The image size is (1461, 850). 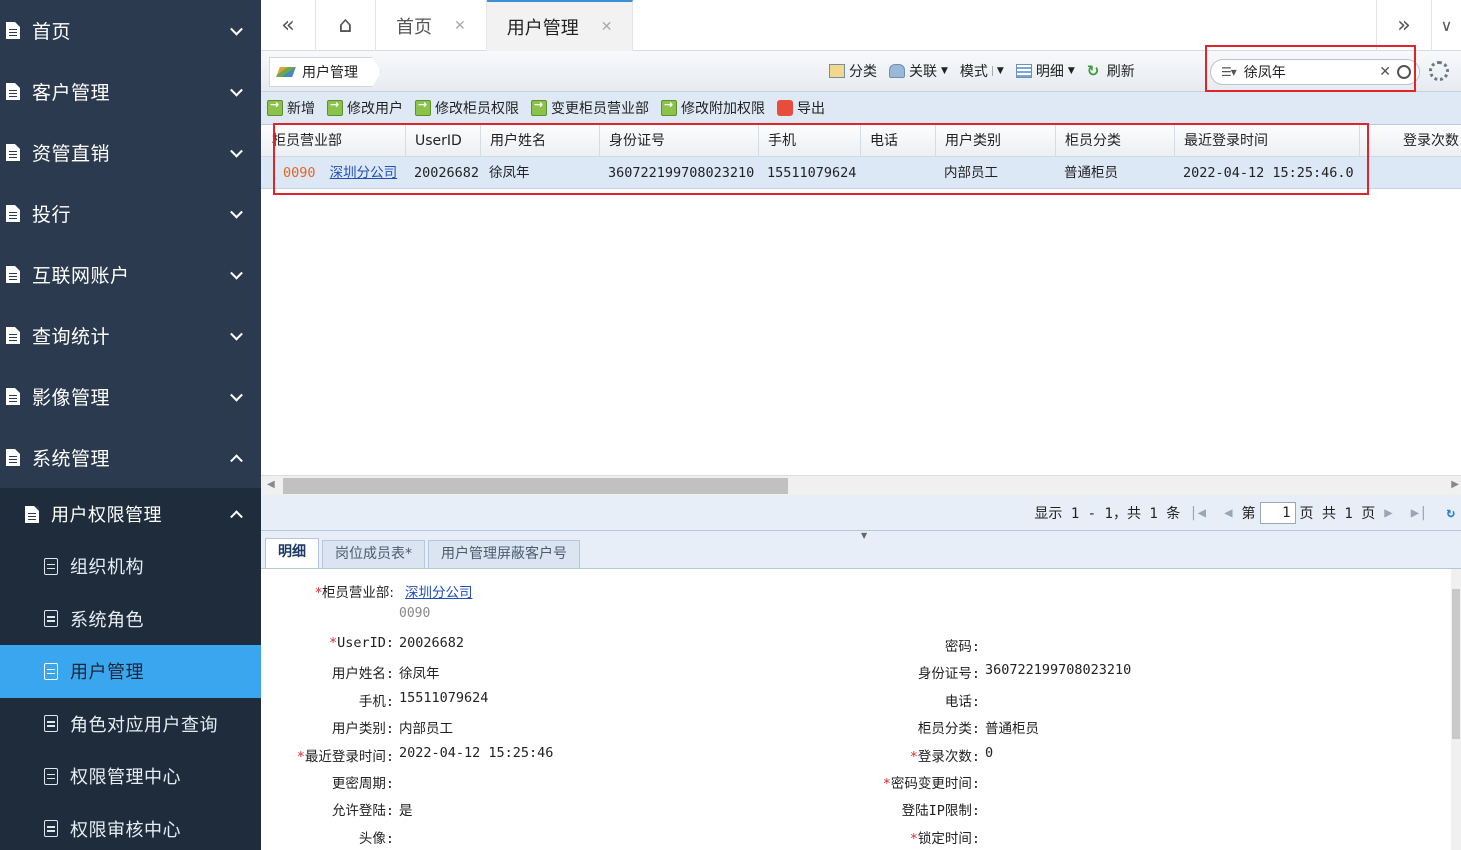 I want to click on tab-user-management: 用户管理 ✕, so click(x=560, y=25).